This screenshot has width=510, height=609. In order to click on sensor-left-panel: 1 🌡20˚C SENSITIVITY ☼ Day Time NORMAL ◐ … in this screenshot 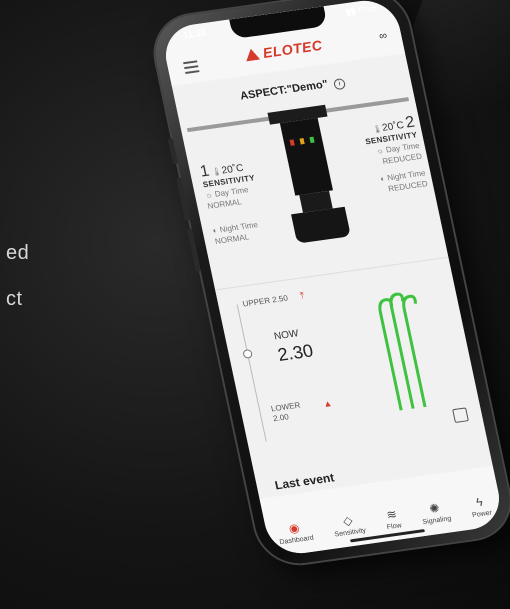, I will do `click(247, 201)`.